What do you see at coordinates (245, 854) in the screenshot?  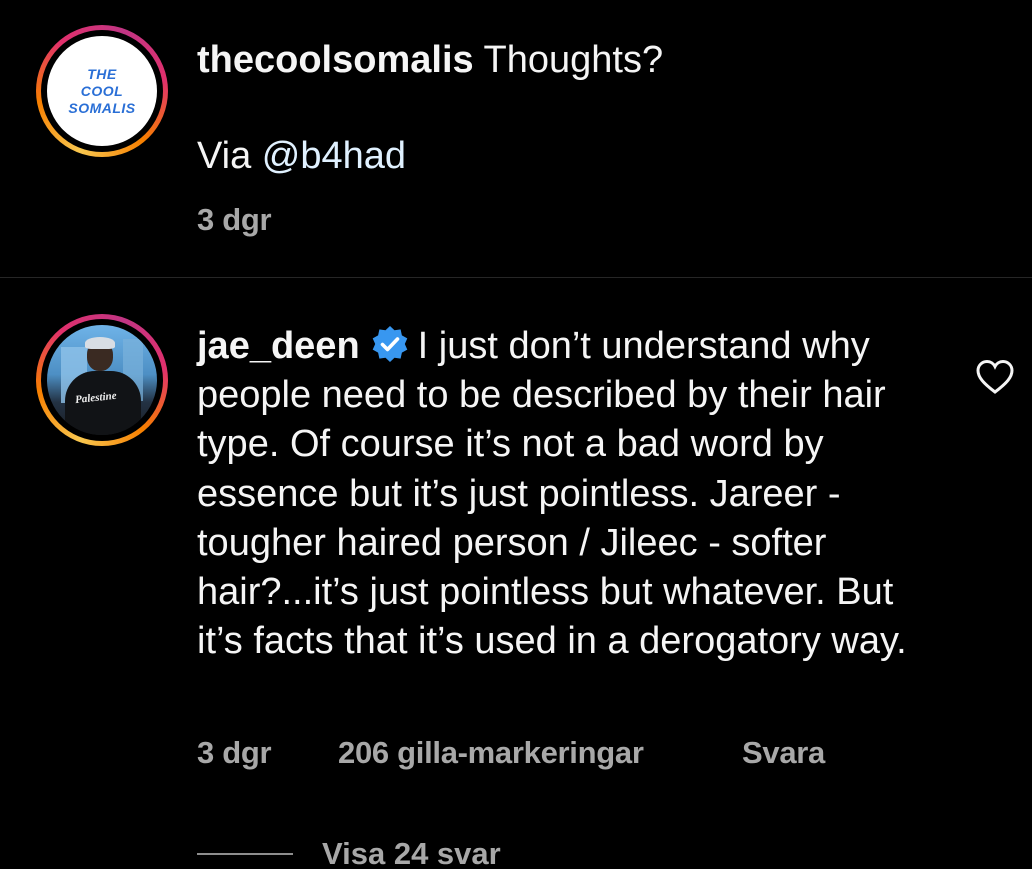 I see `replies-line` at bounding box center [245, 854].